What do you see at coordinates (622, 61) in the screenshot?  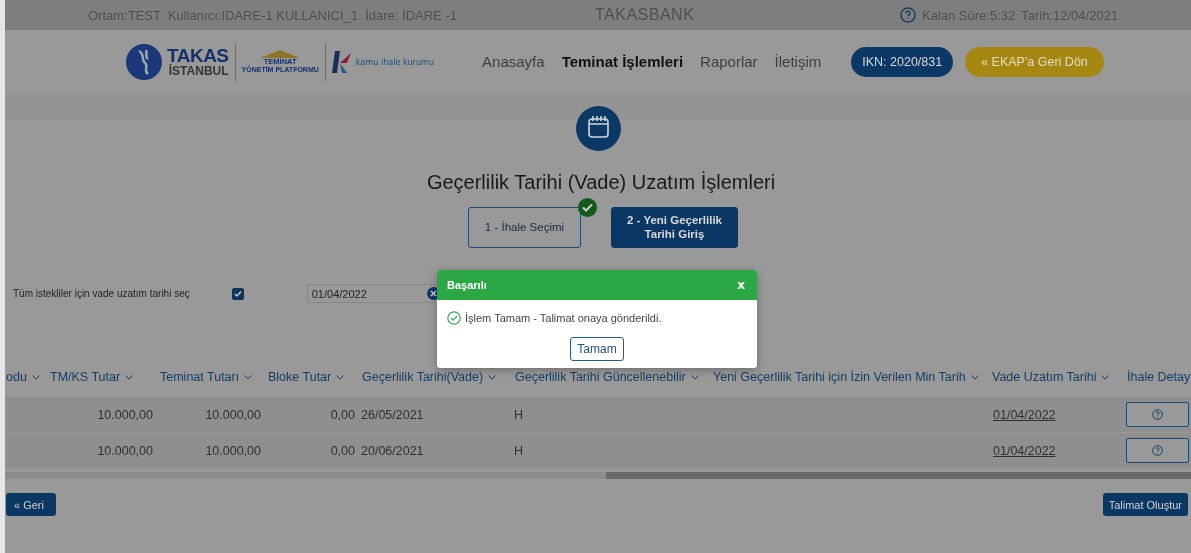 I see `nav-link: Teminat İşlemleri` at bounding box center [622, 61].